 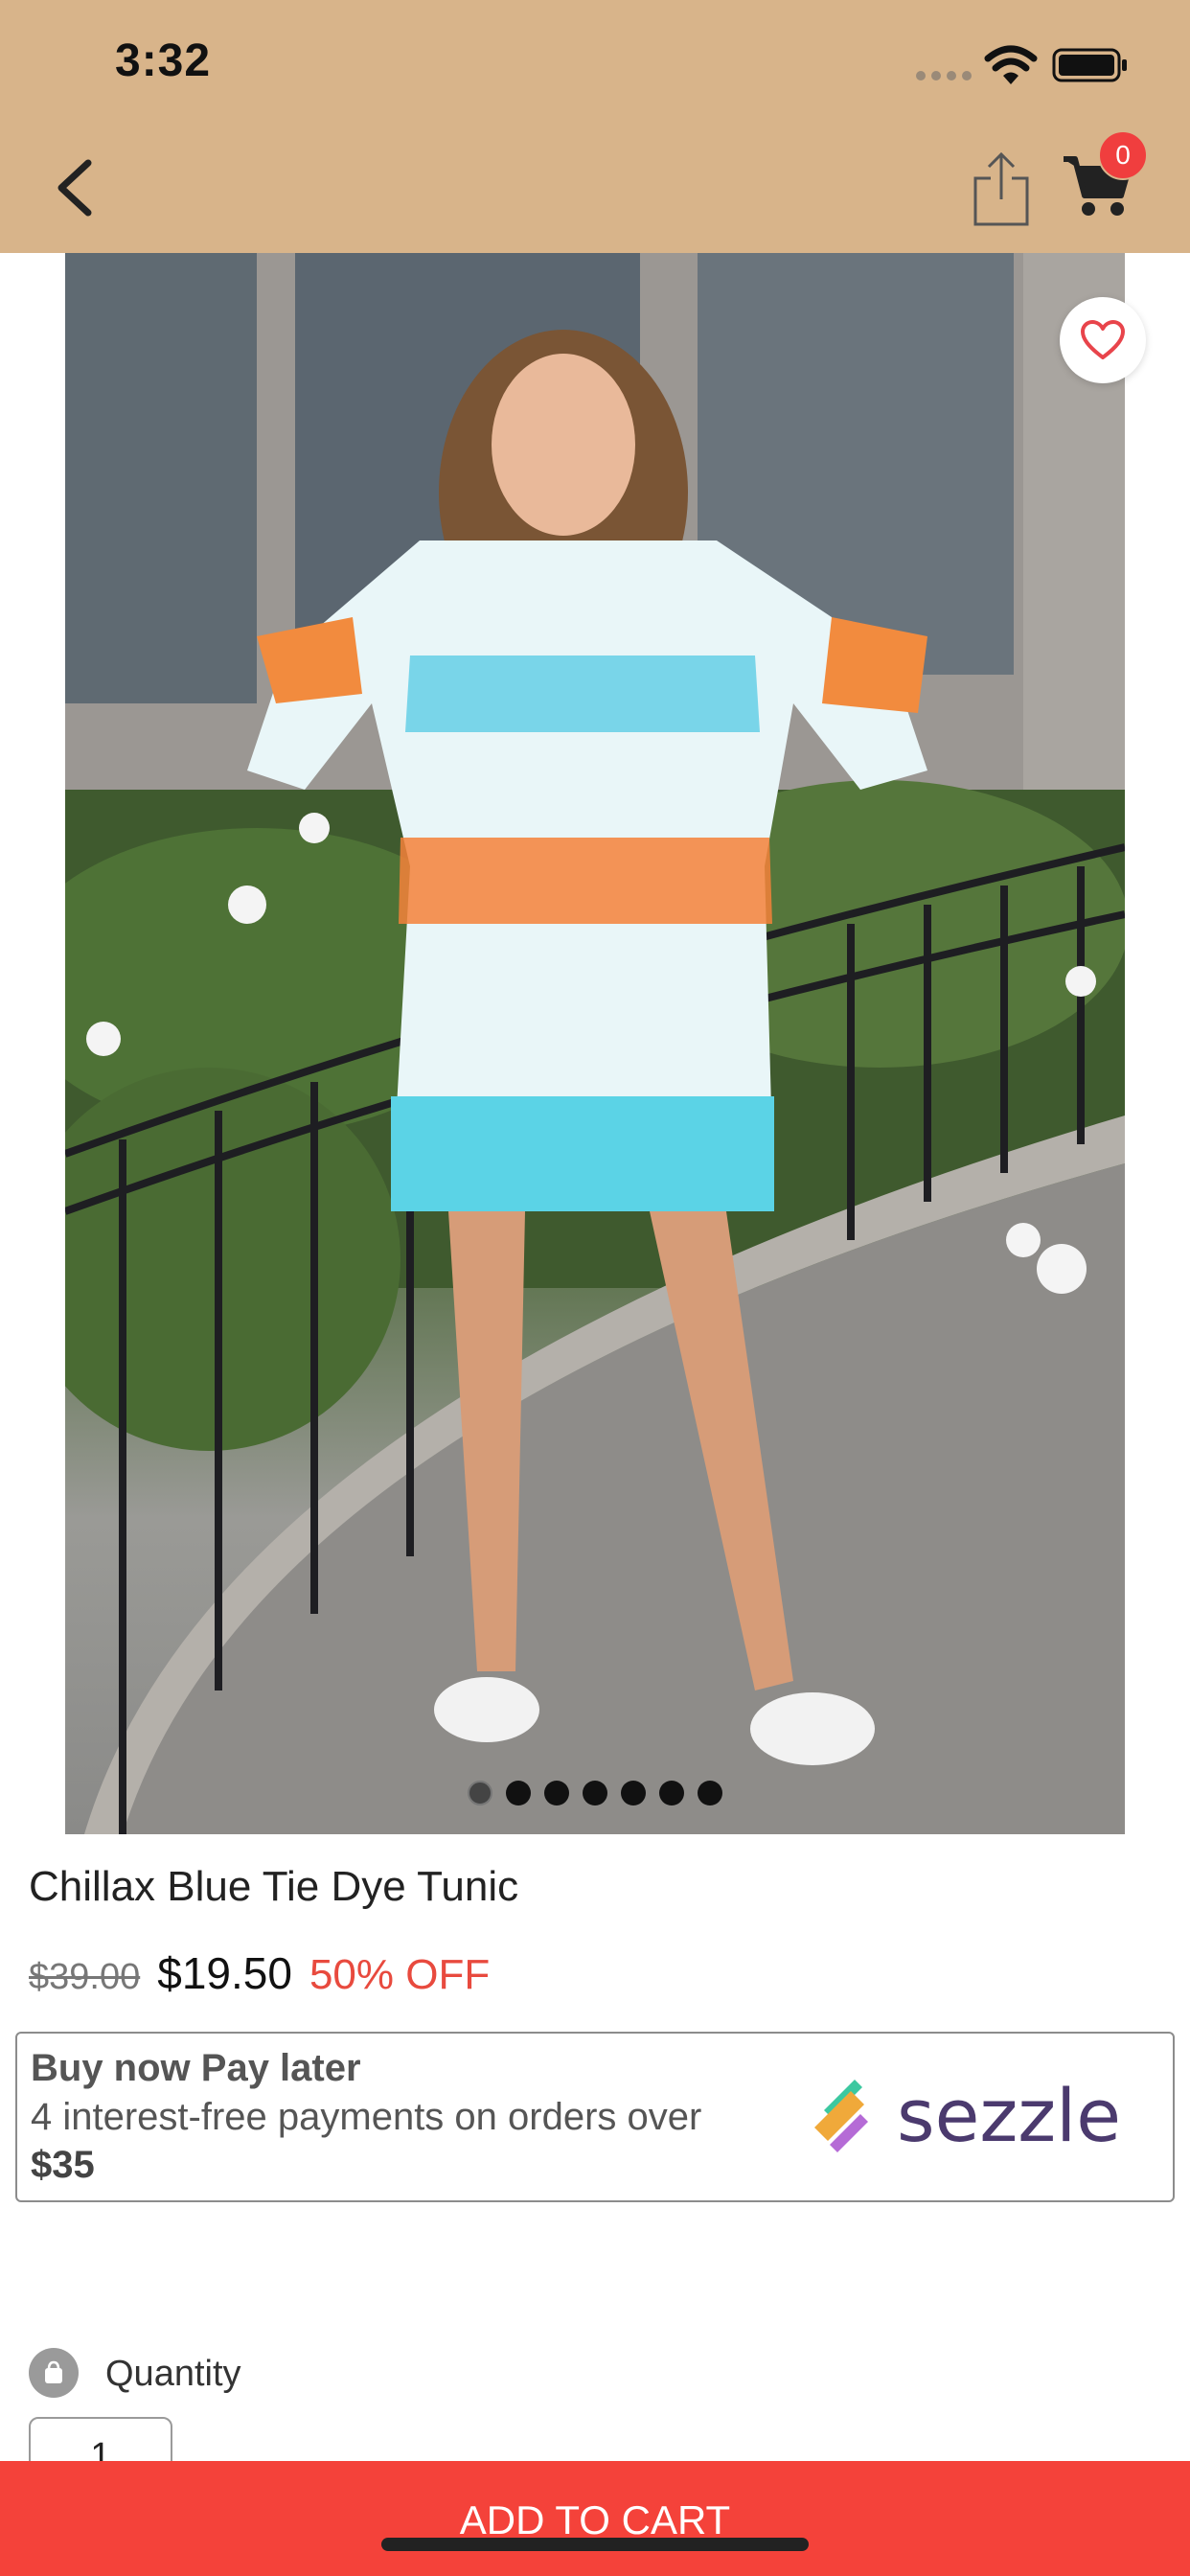 I want to click on quantity-icon, so click(x=54, y=2373).